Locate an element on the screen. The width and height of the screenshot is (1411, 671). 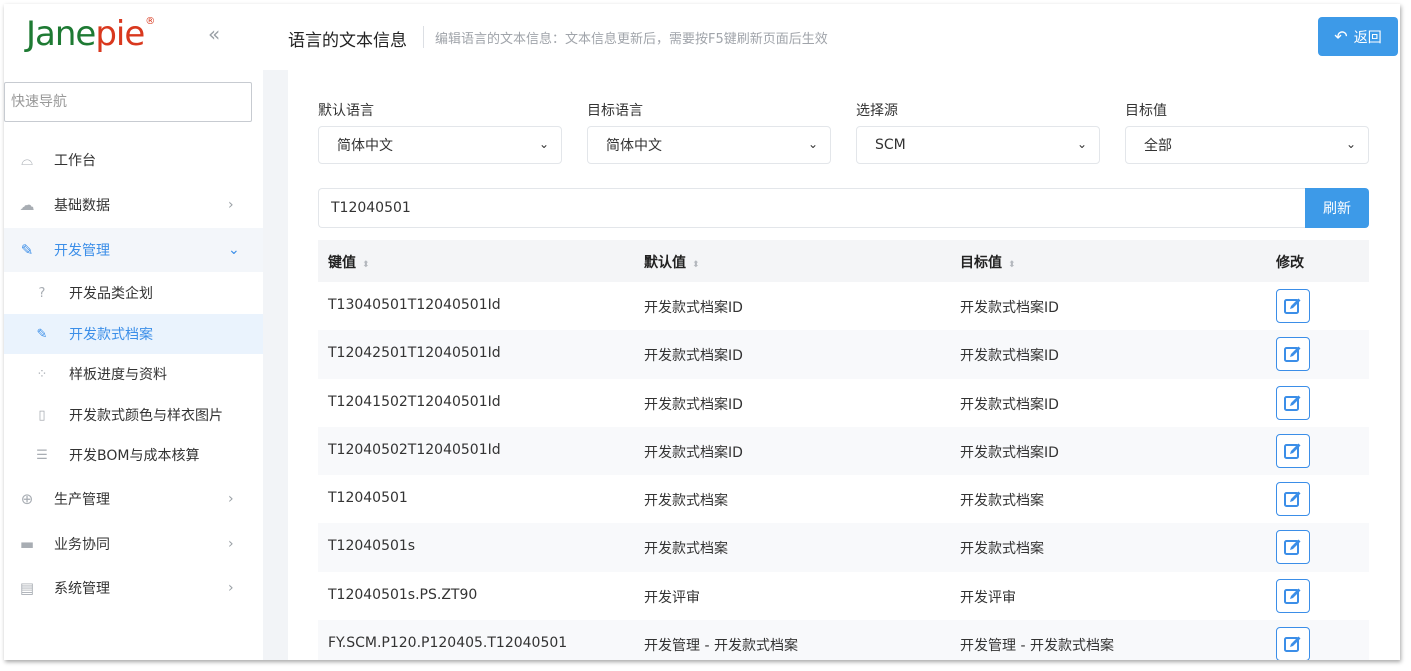
filter-label: 目标语言 is located at coordinates (615, 111).